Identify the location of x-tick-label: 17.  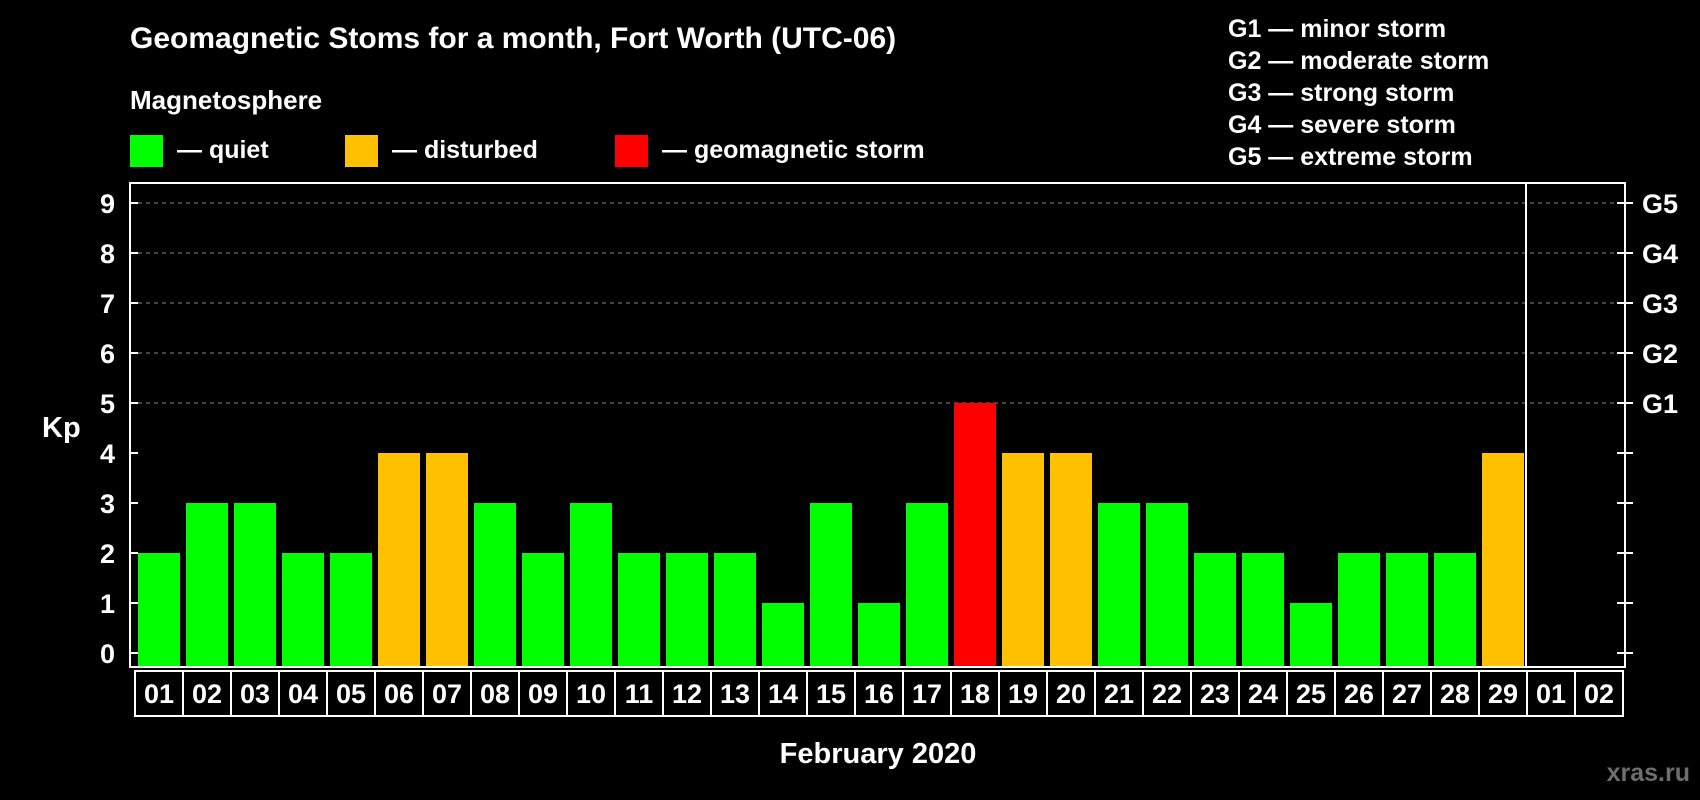
(927, 694).